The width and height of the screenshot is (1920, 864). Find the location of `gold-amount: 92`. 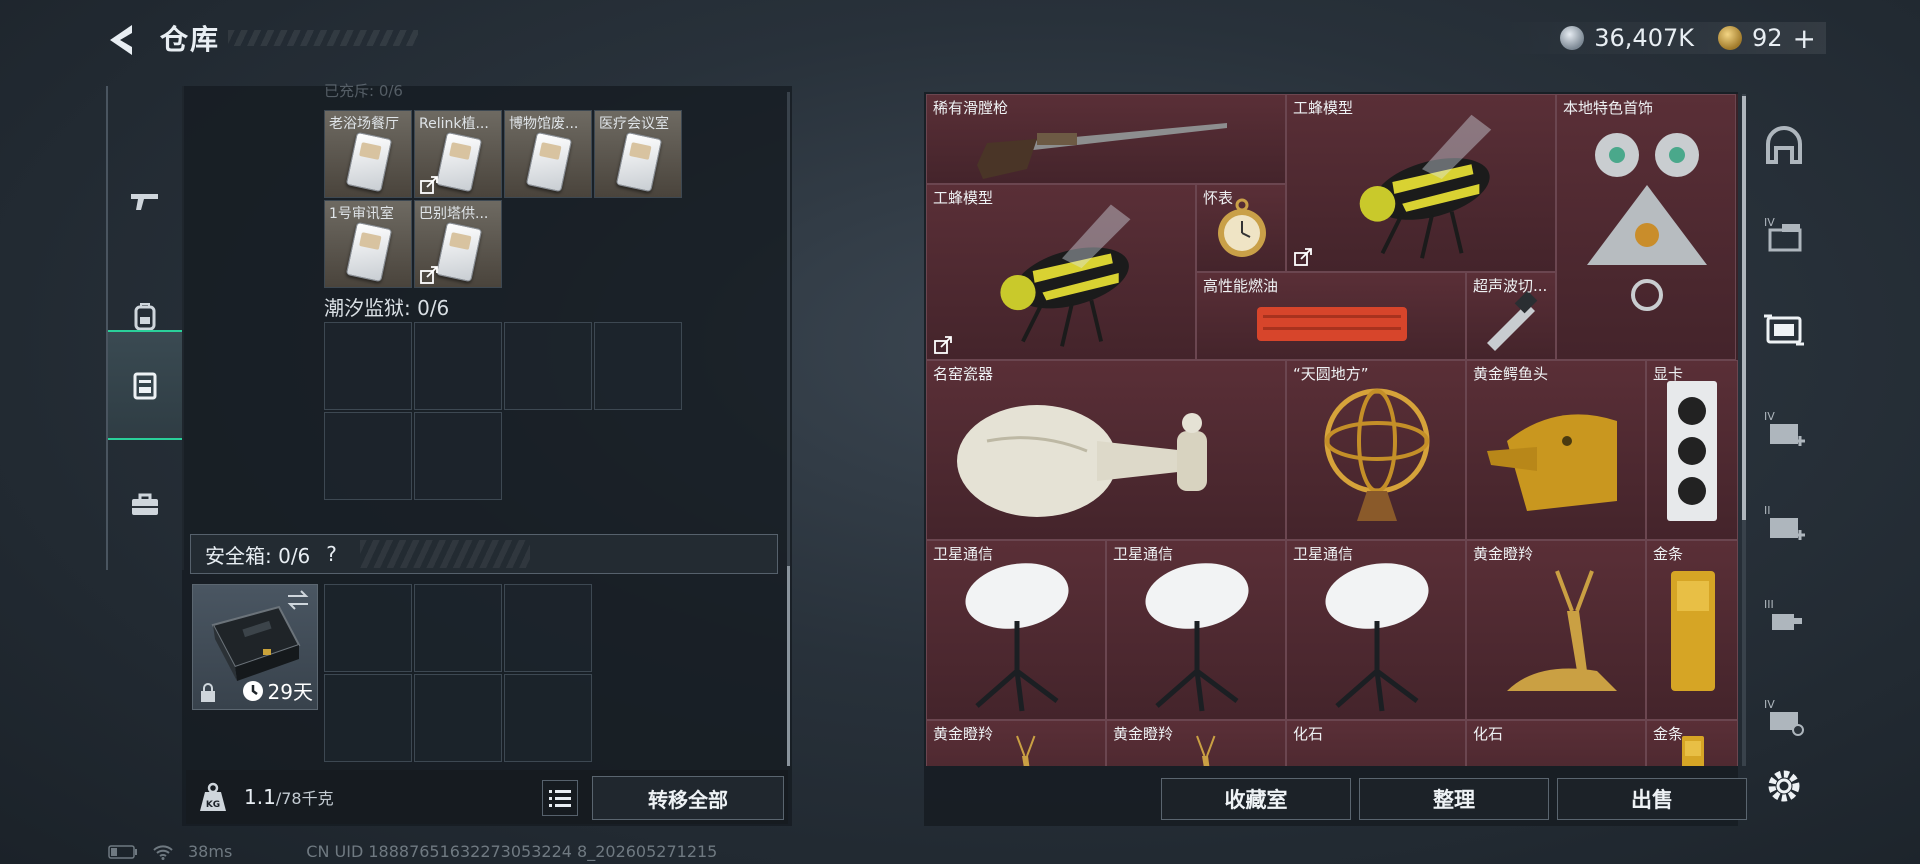

gold-amount: 92 is located at coordinates (1767, 38).